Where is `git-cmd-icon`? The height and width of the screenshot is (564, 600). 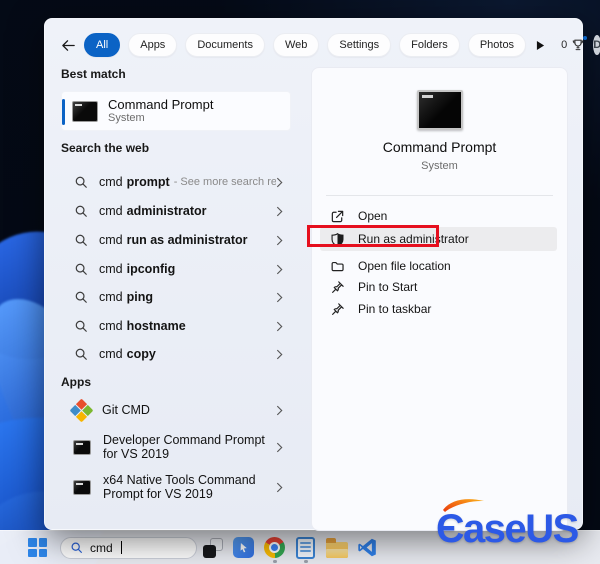
git-cmd-icon is located at coordinates (81, 410).